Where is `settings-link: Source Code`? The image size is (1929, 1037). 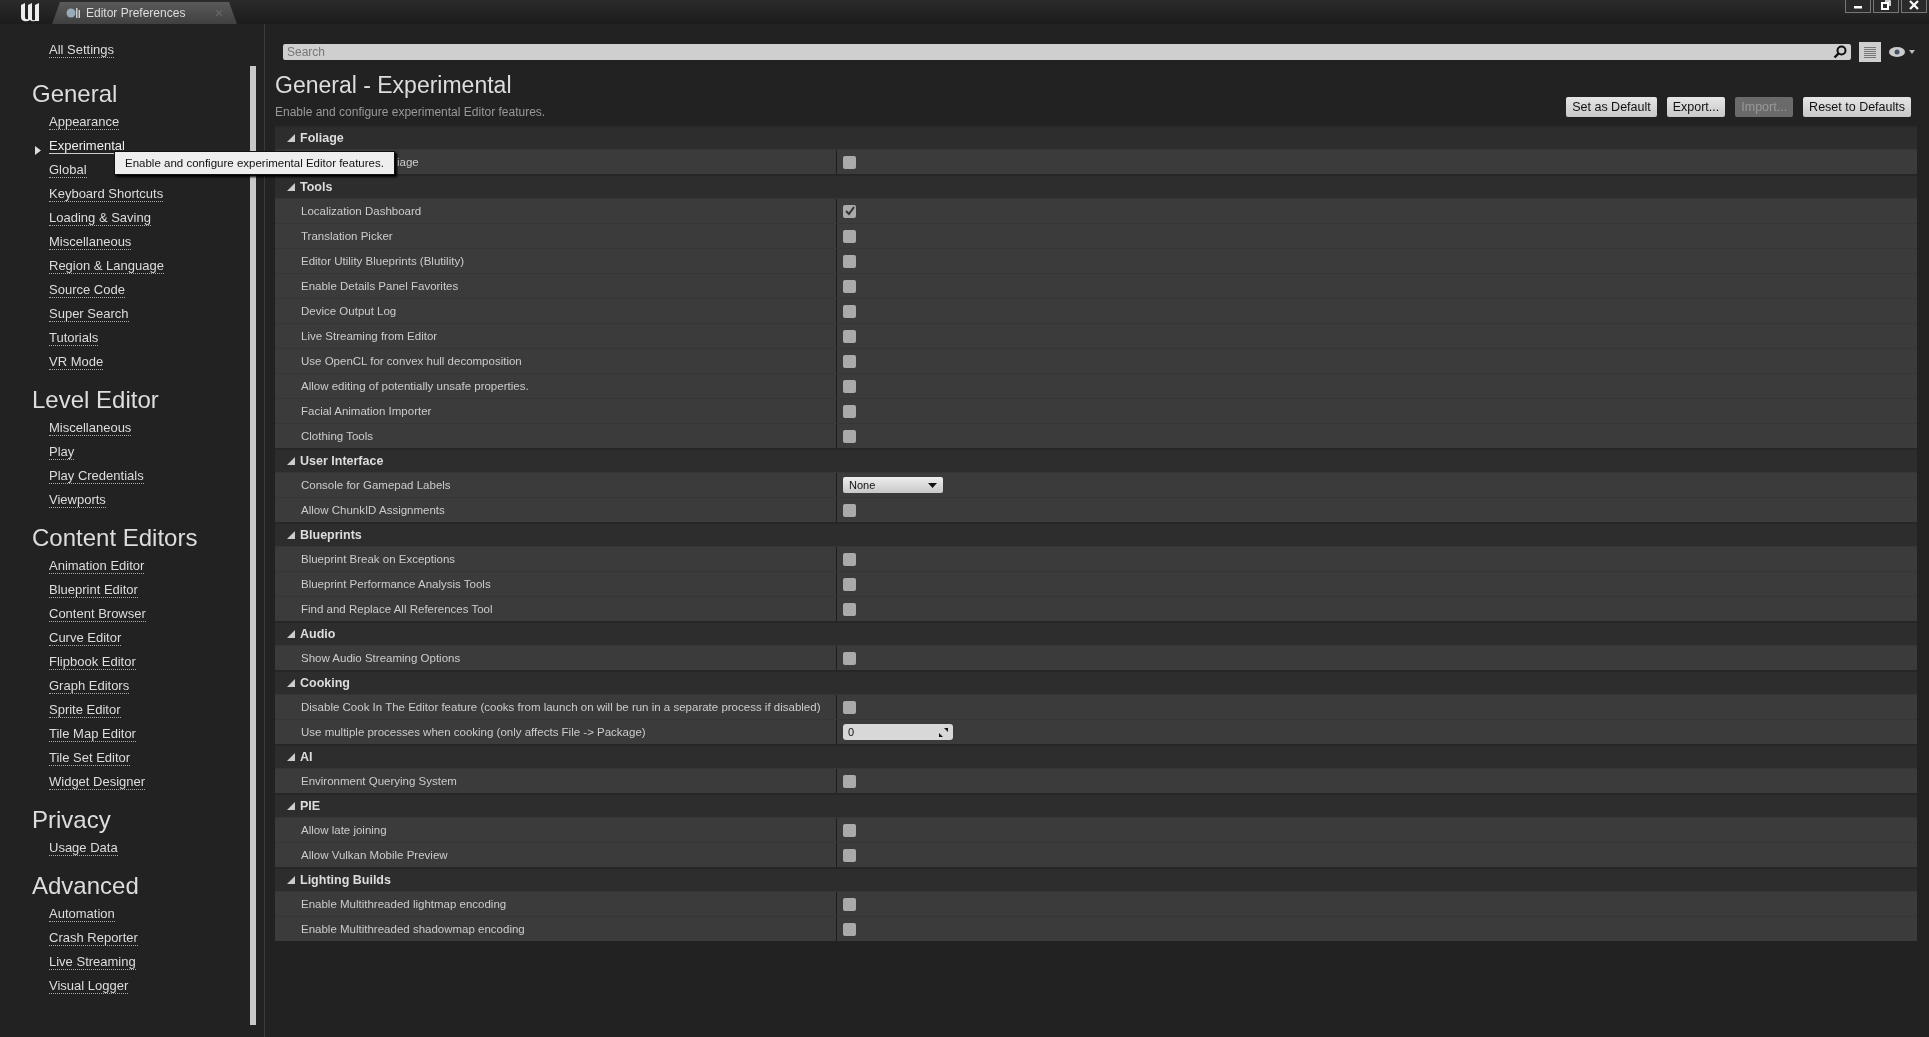
settings-link: Source Code is located at coordinates (87, 290).